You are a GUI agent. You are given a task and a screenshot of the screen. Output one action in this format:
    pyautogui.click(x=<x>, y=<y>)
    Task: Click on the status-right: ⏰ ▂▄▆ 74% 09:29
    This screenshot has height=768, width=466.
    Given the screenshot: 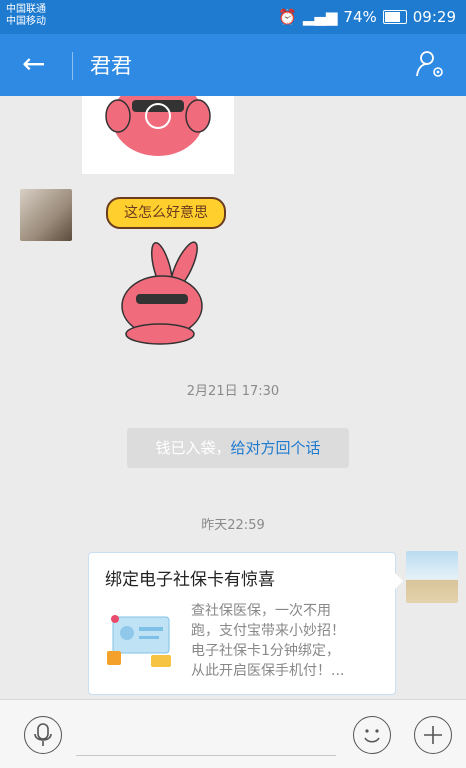 What is the action you would take?
    pyautogui.click(x=367, y=17)
    